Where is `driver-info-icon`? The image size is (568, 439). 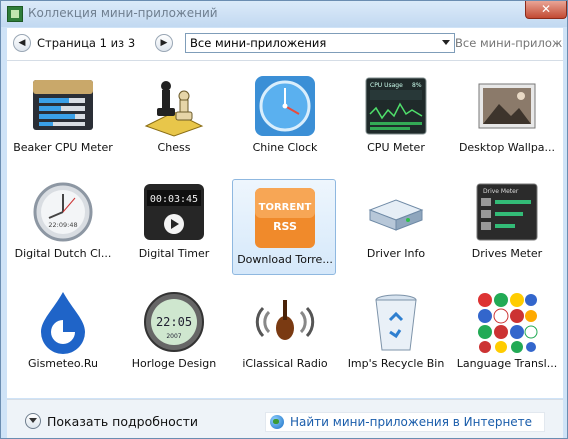
driver-info-icon is located at coordinates (396, 215).